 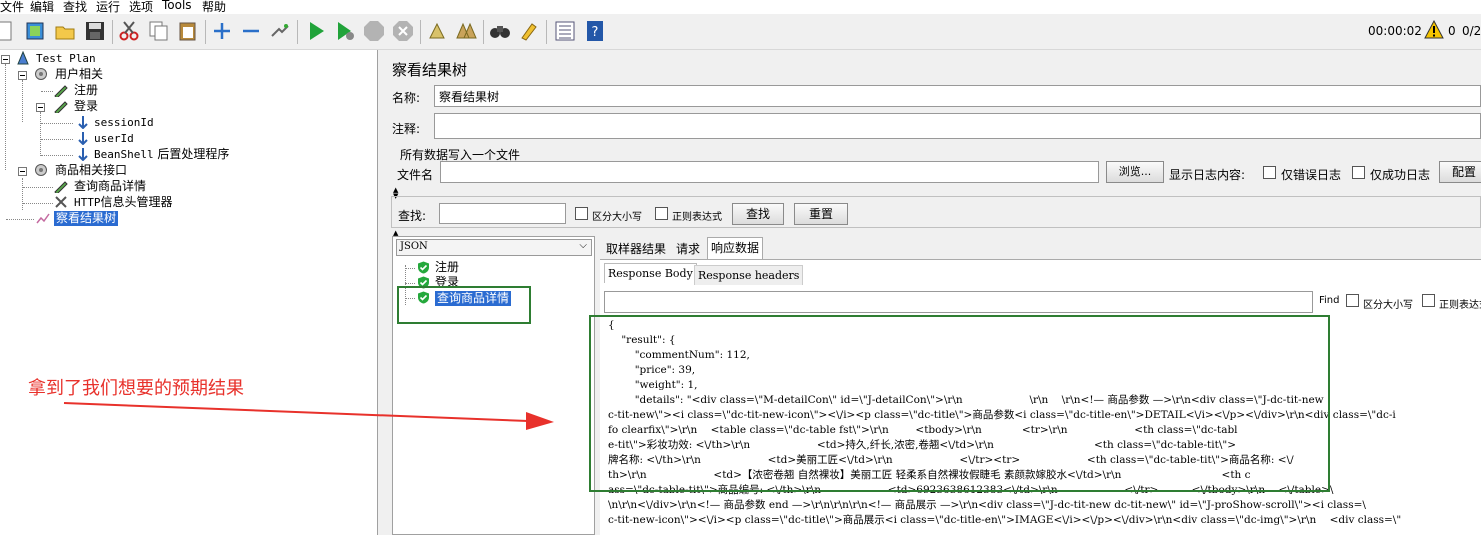 I want to click on menu-help: 帮助, so click(x=214, y=7).